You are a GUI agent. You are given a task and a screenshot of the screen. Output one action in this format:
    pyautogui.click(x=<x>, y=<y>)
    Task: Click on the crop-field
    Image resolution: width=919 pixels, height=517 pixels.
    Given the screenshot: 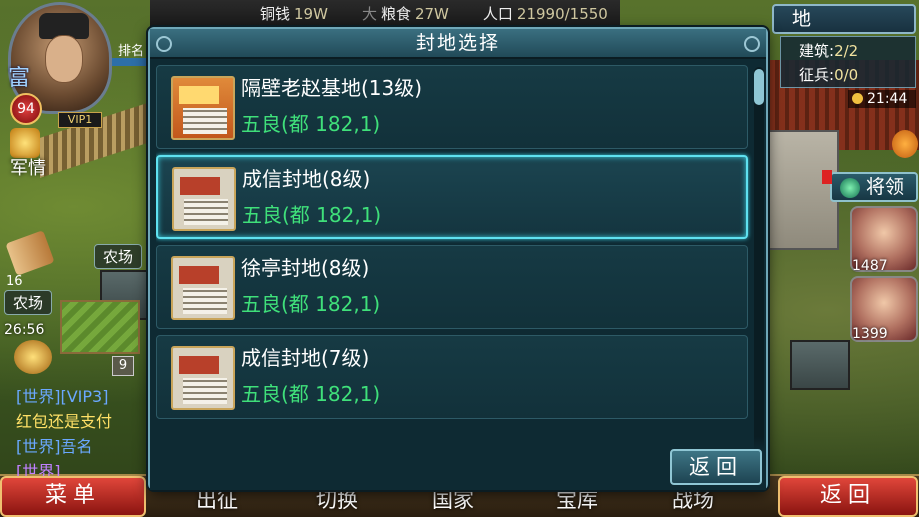 What is the action you would take?
    pyautogui.click(x=100, y=327)
    